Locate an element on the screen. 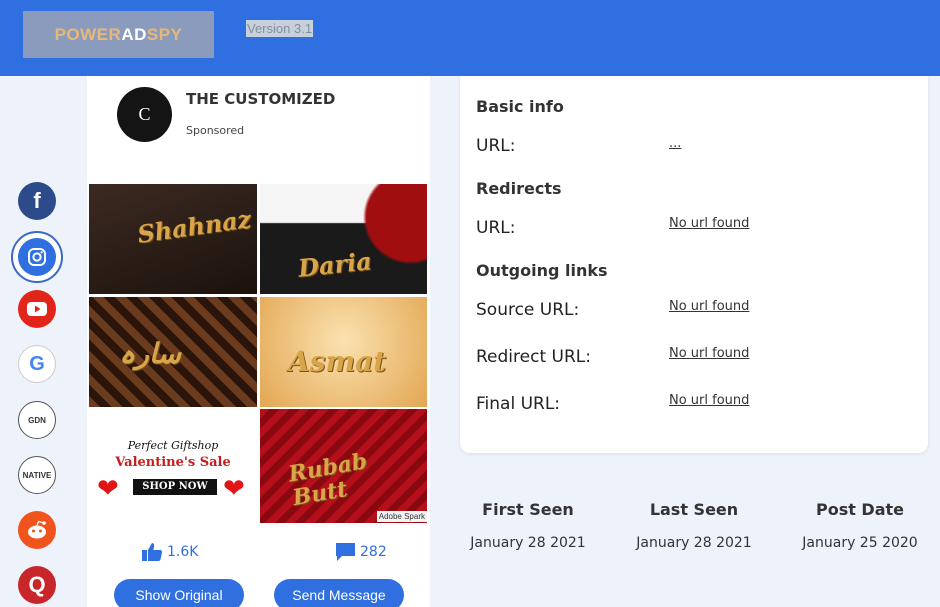  final-url-label: Final URL: is located at coordinates (518, 404).